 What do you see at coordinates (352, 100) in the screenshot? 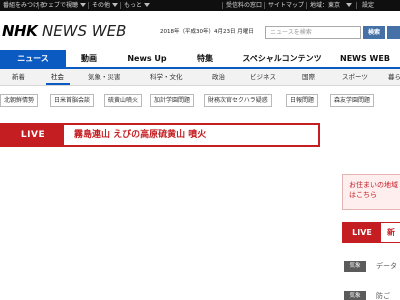
I see `topic-tag: 森友学園問題` at bounding box center [352, 100].